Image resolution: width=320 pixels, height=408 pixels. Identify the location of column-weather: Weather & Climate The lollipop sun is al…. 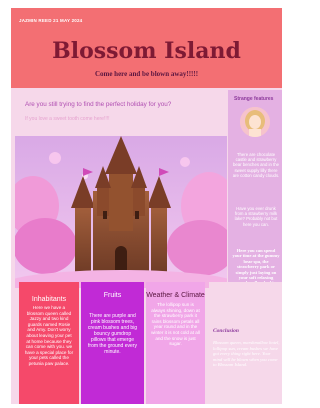
(175, 343).